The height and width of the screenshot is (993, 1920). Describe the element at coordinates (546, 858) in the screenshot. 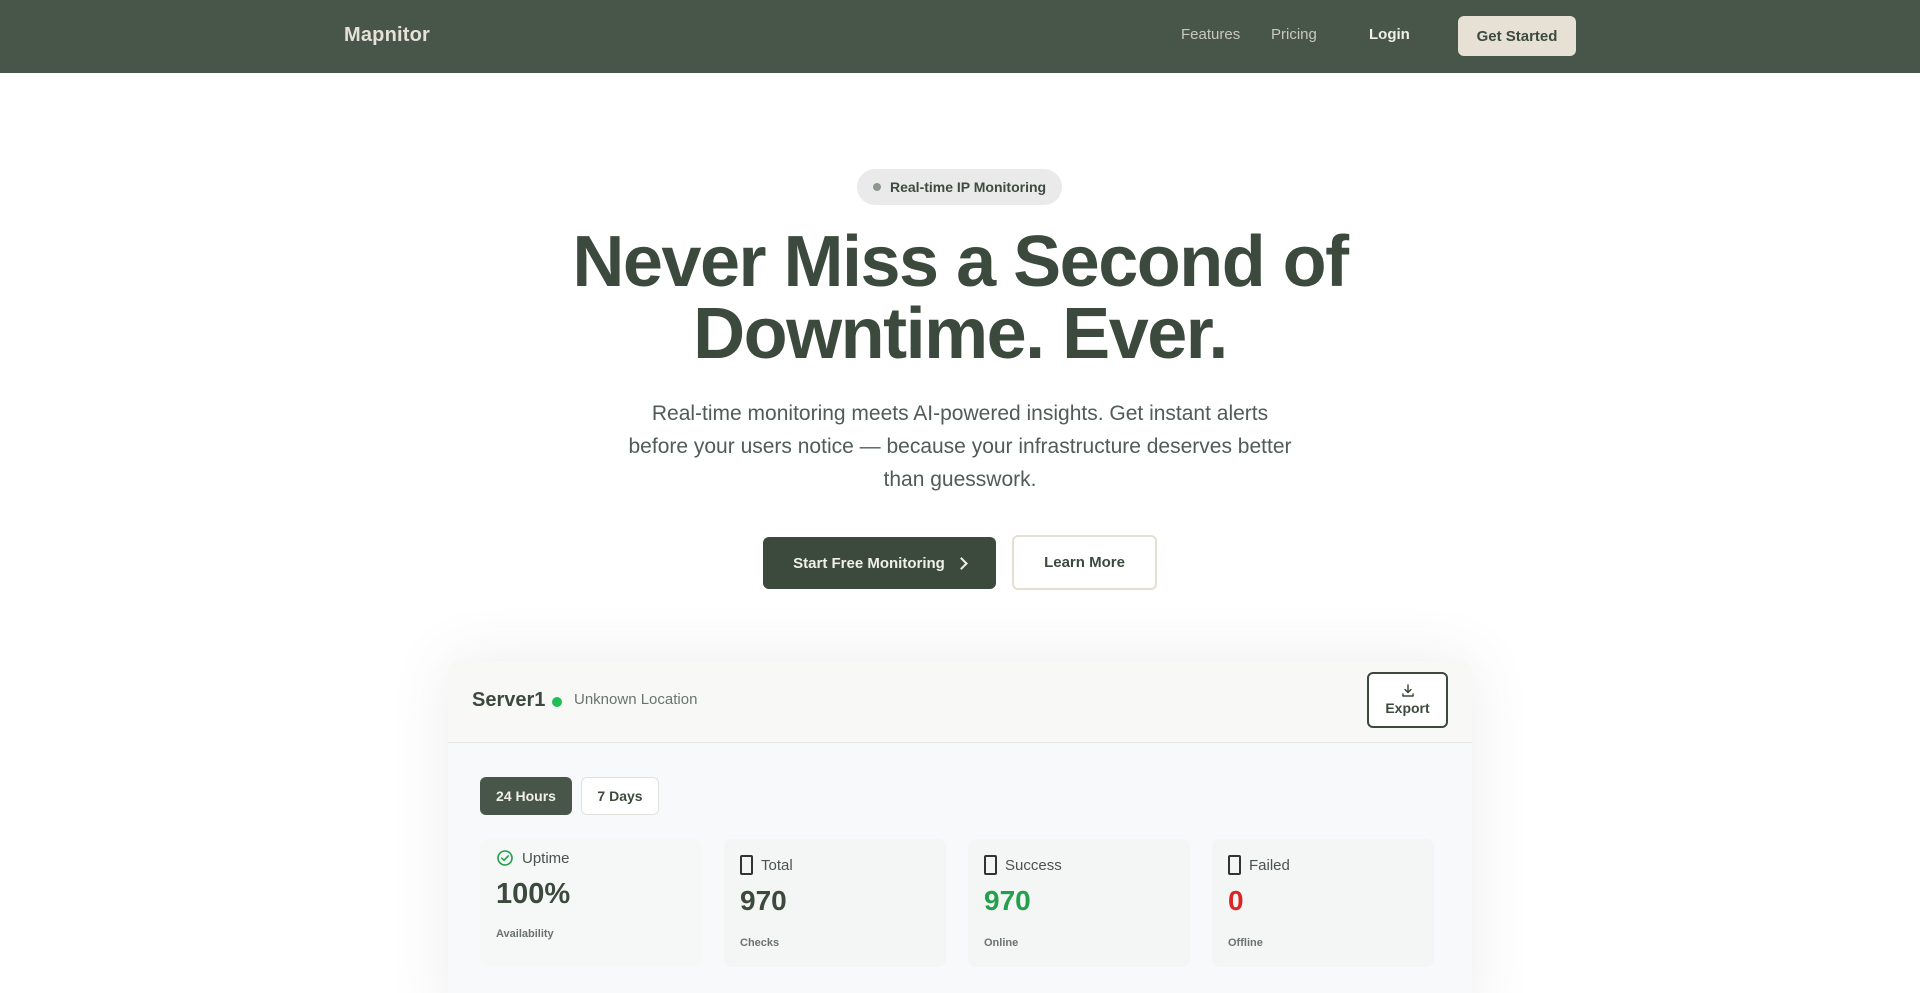

I see `stat-label: Uptime` at that location.